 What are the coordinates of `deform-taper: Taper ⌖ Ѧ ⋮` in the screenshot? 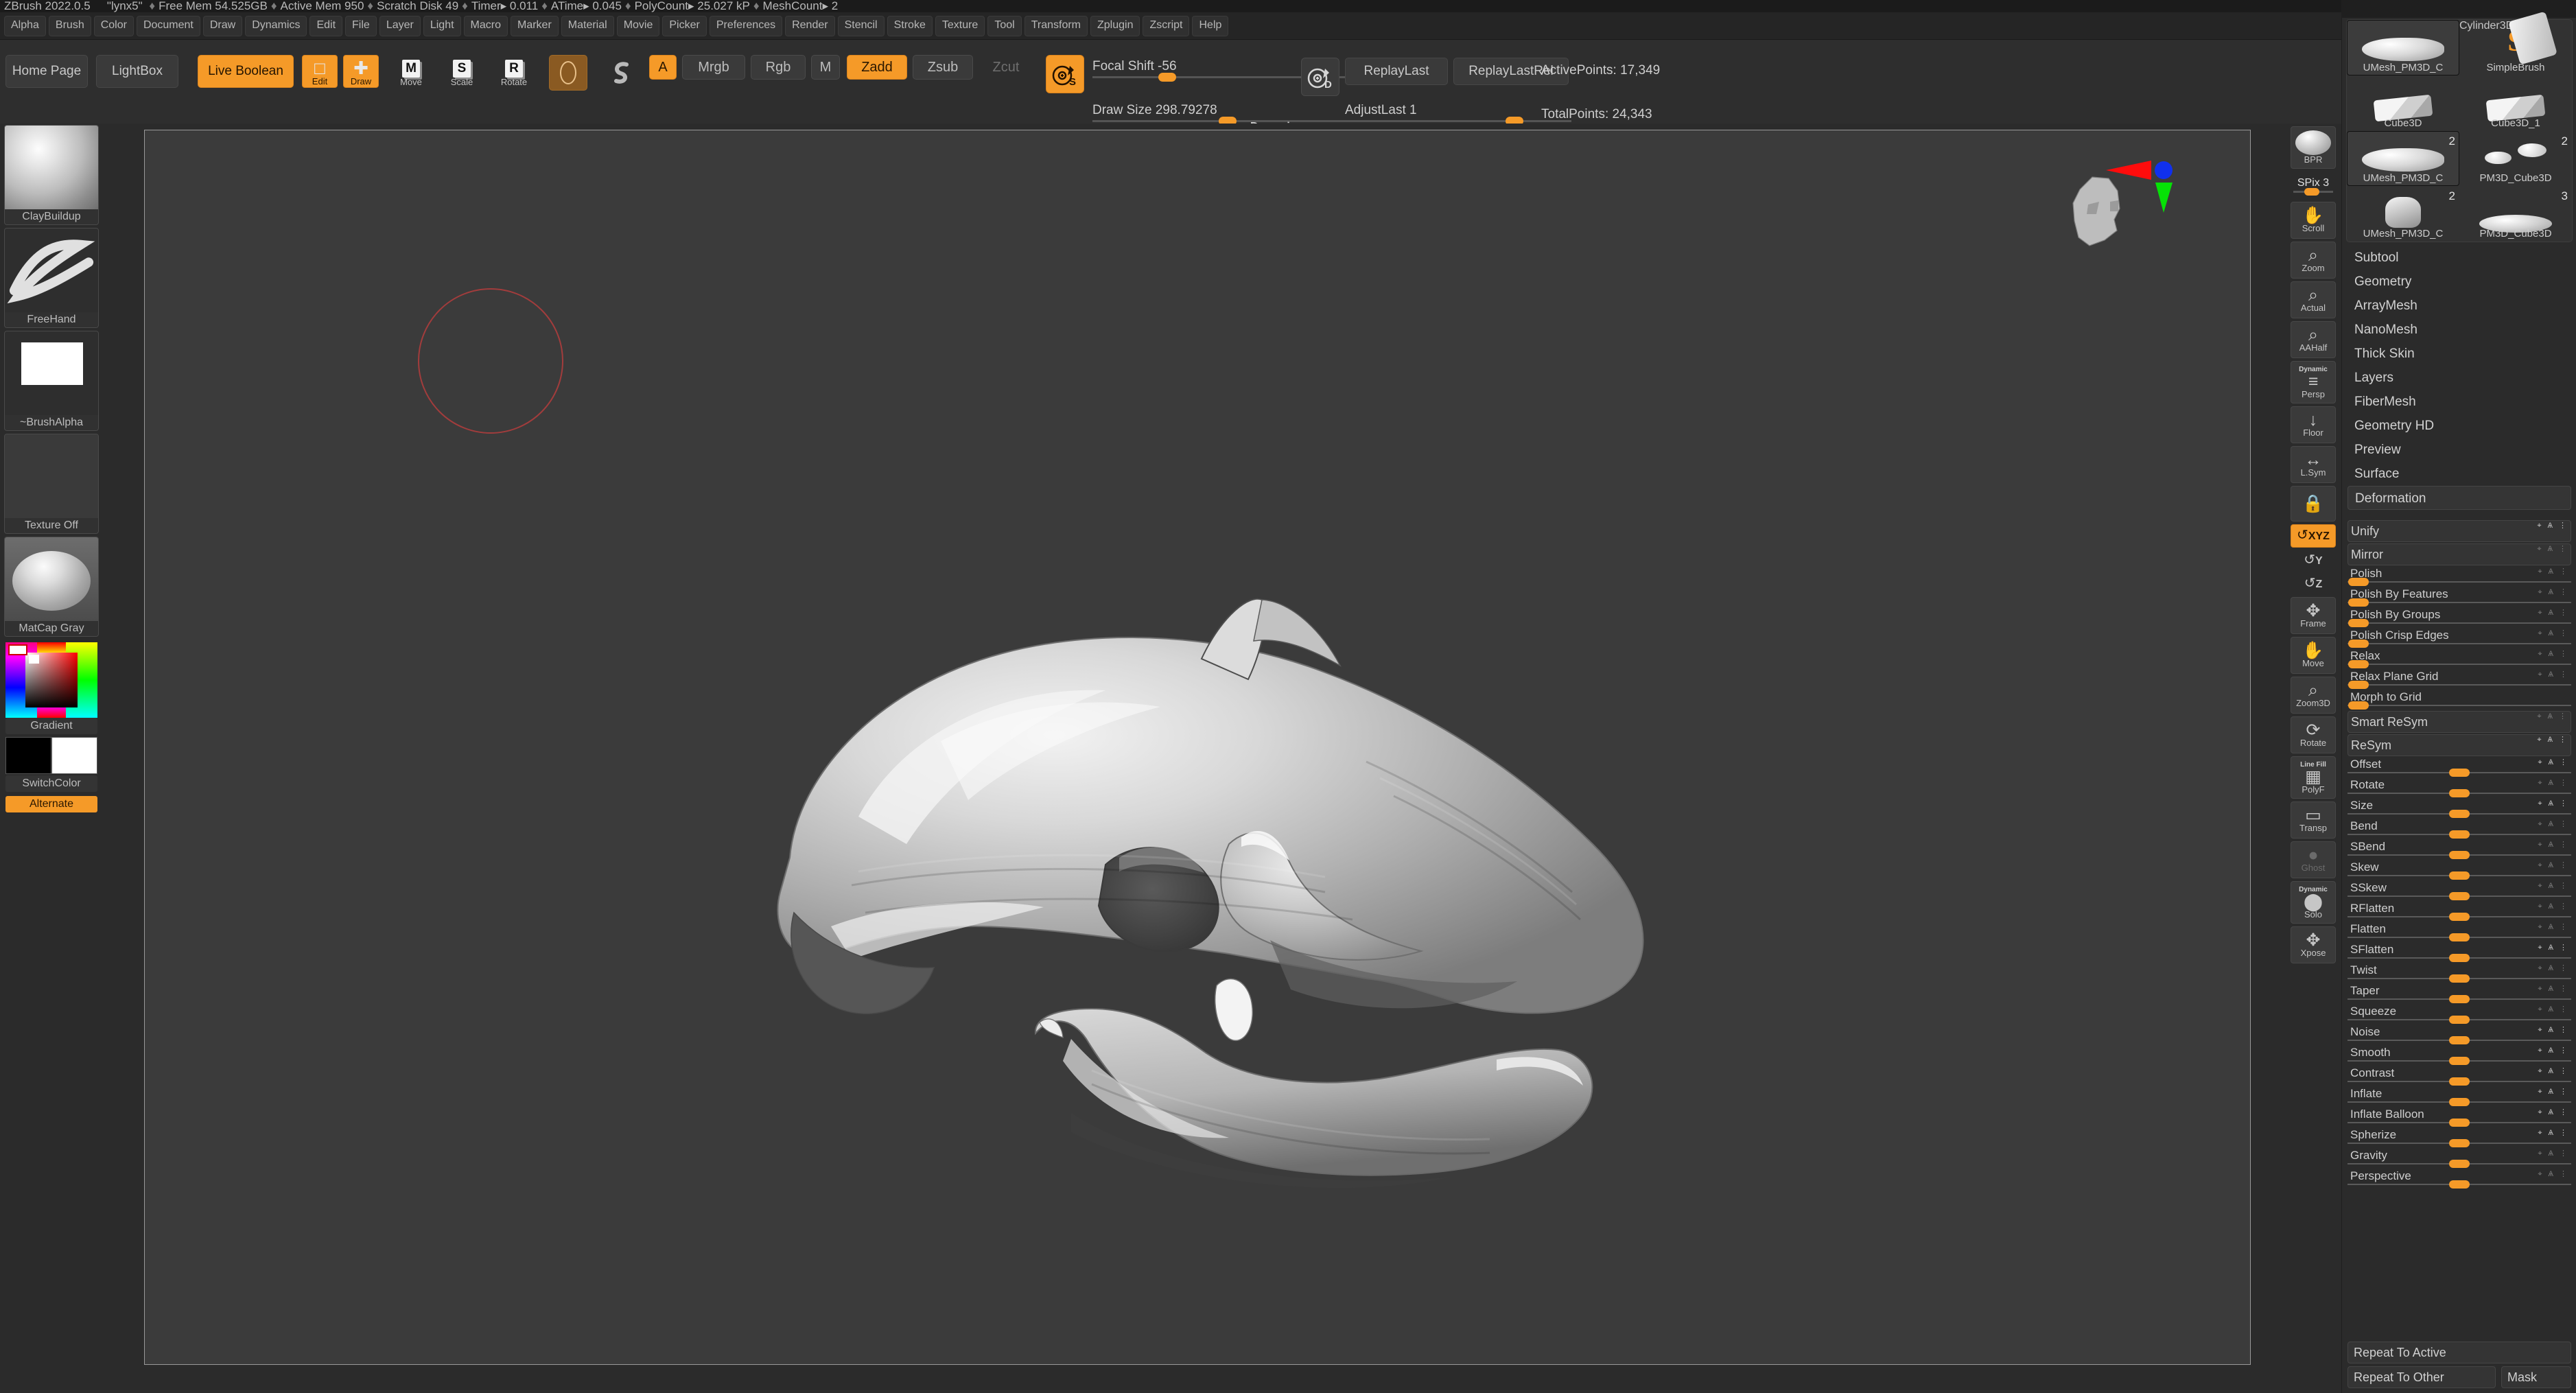 It's located at (2459, 994).